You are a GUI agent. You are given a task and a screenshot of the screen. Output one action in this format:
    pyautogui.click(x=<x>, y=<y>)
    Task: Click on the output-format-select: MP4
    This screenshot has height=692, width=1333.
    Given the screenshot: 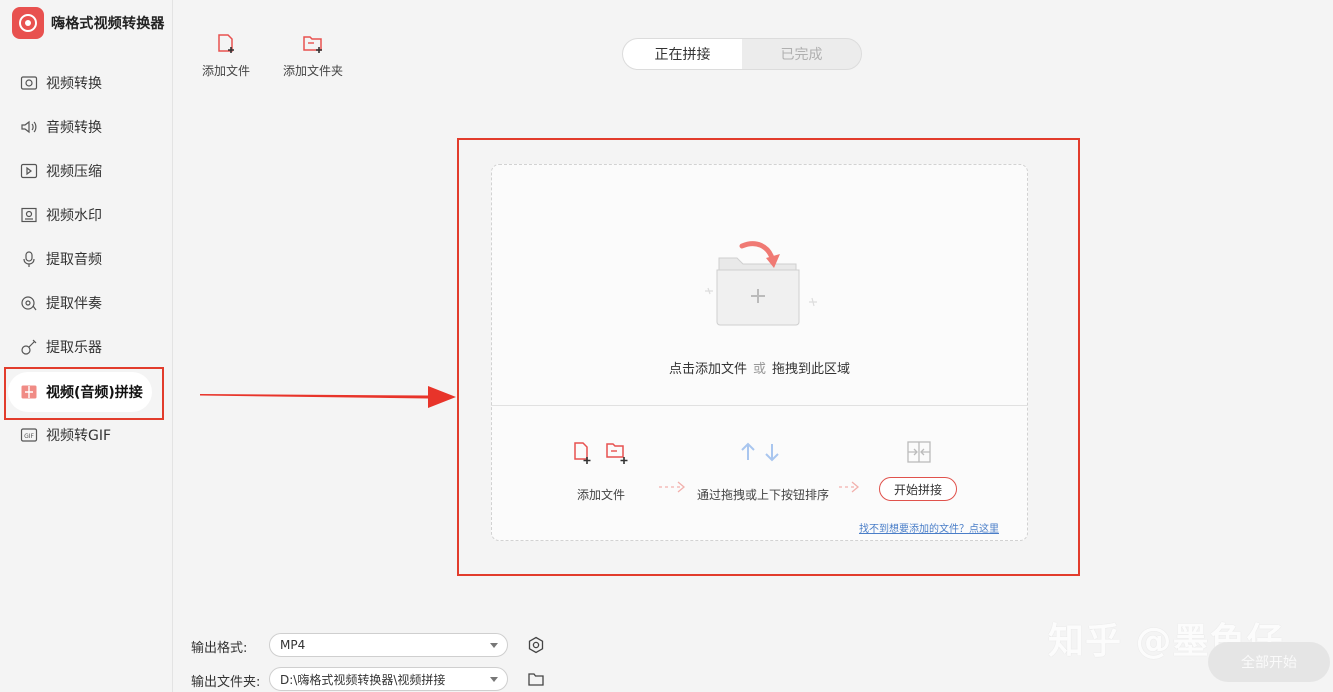 What is the action you would take?
    pyautogui.click(x=388, y=645)
    